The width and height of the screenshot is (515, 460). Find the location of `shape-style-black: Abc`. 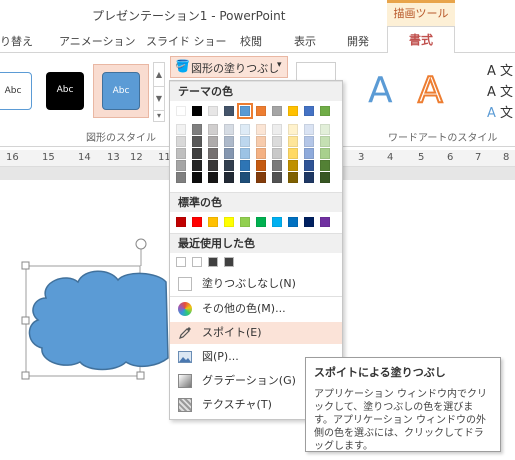

shape-style-black: Abc is located at coordinates (65, 91).